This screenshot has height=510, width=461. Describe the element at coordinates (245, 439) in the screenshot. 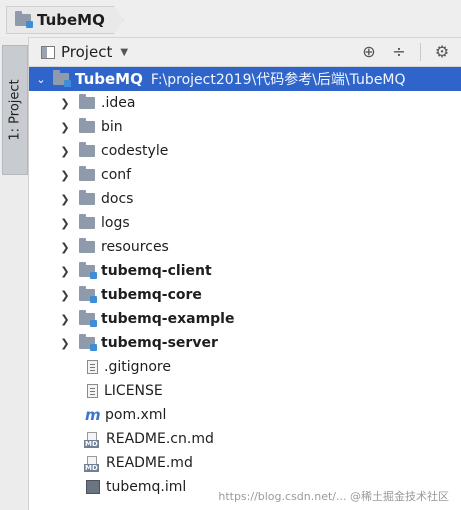

I see `tree-item-readme-cn: MD README.cn.md` at that location.